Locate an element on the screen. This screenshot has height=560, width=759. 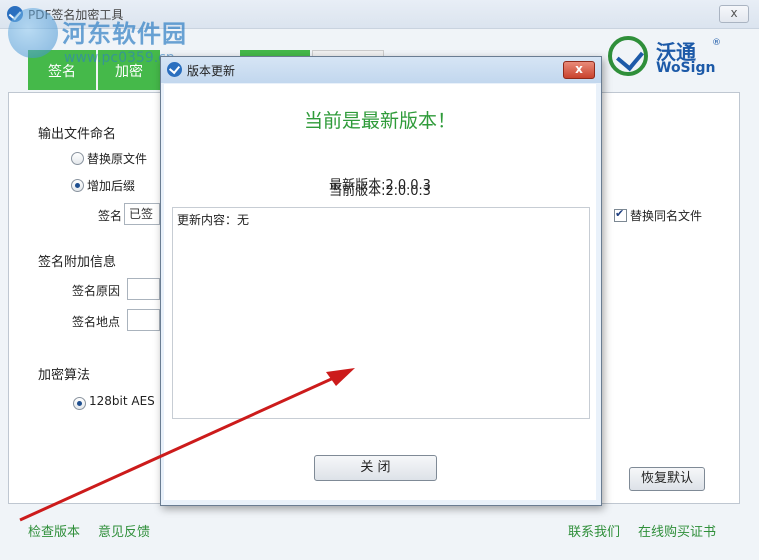
arrow-shaft is located at coordinates (179, 448).